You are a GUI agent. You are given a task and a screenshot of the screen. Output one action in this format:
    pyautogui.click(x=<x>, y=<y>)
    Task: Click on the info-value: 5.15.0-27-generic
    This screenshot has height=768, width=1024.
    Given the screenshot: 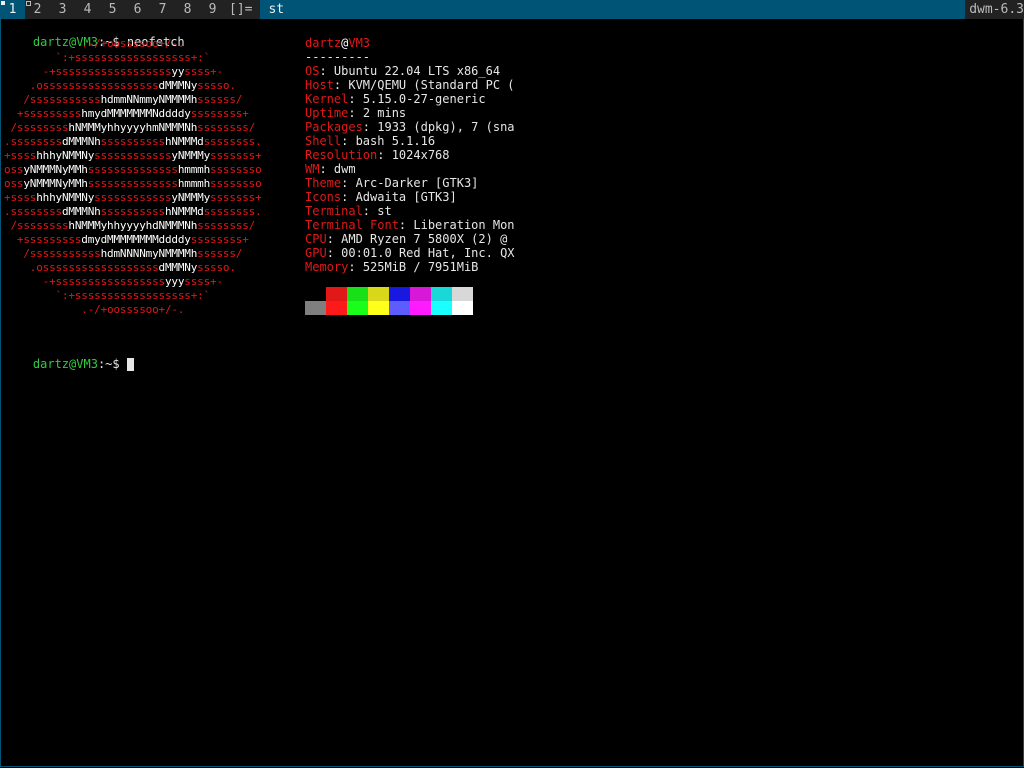 What is the action you would take?
    pyautogui.click(x=424, y=99)
    